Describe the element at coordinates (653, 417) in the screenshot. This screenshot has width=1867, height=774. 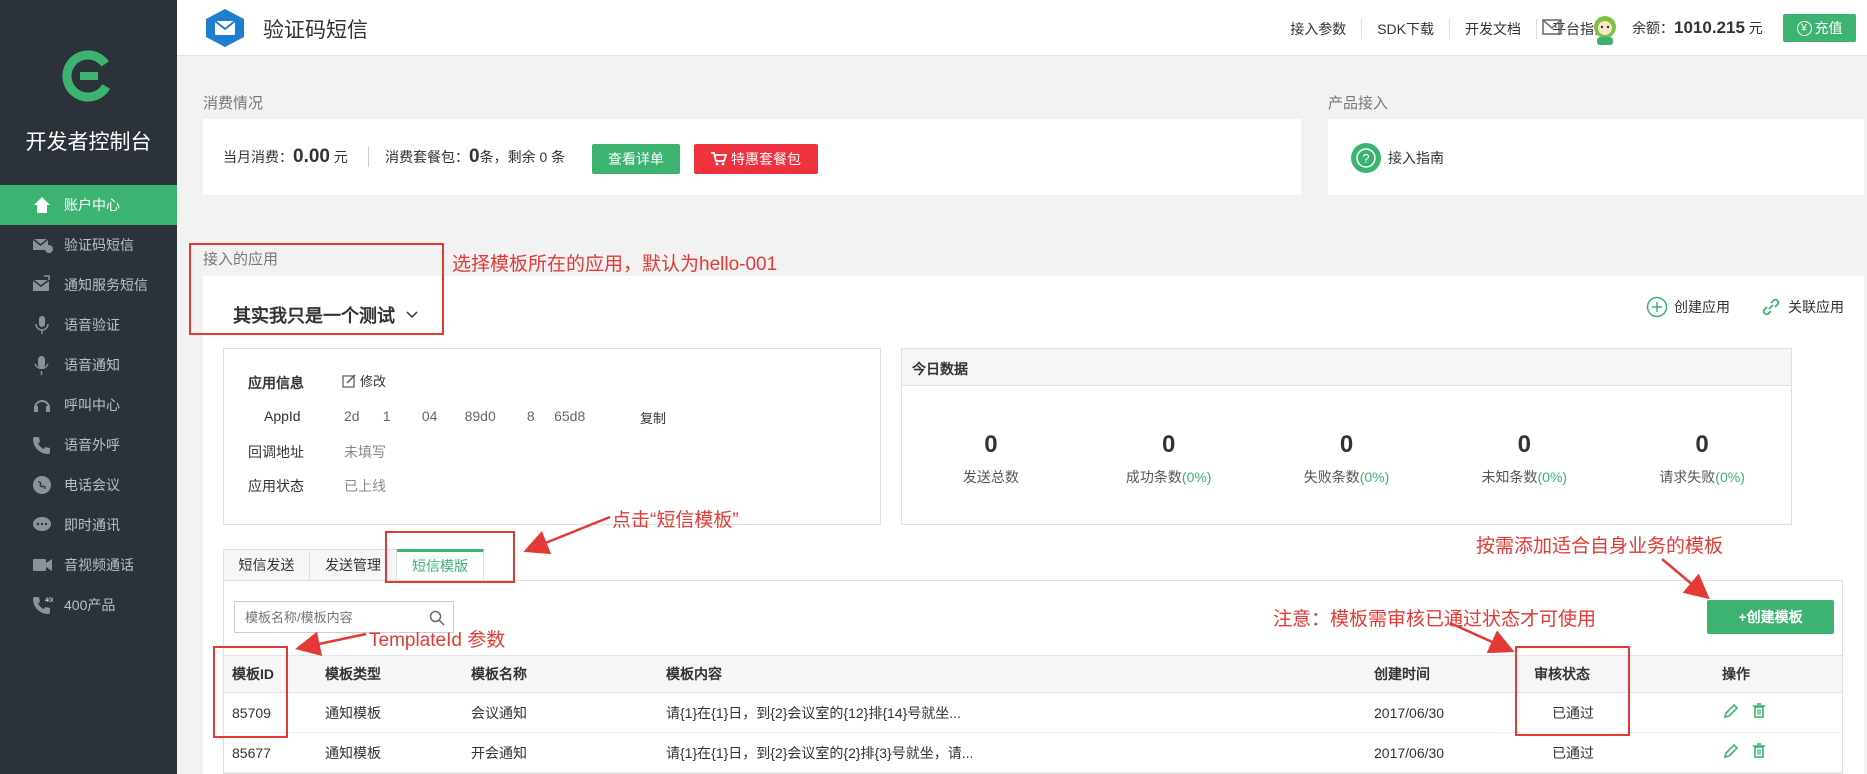
I see `copy-appid-button: 复制` at that location.